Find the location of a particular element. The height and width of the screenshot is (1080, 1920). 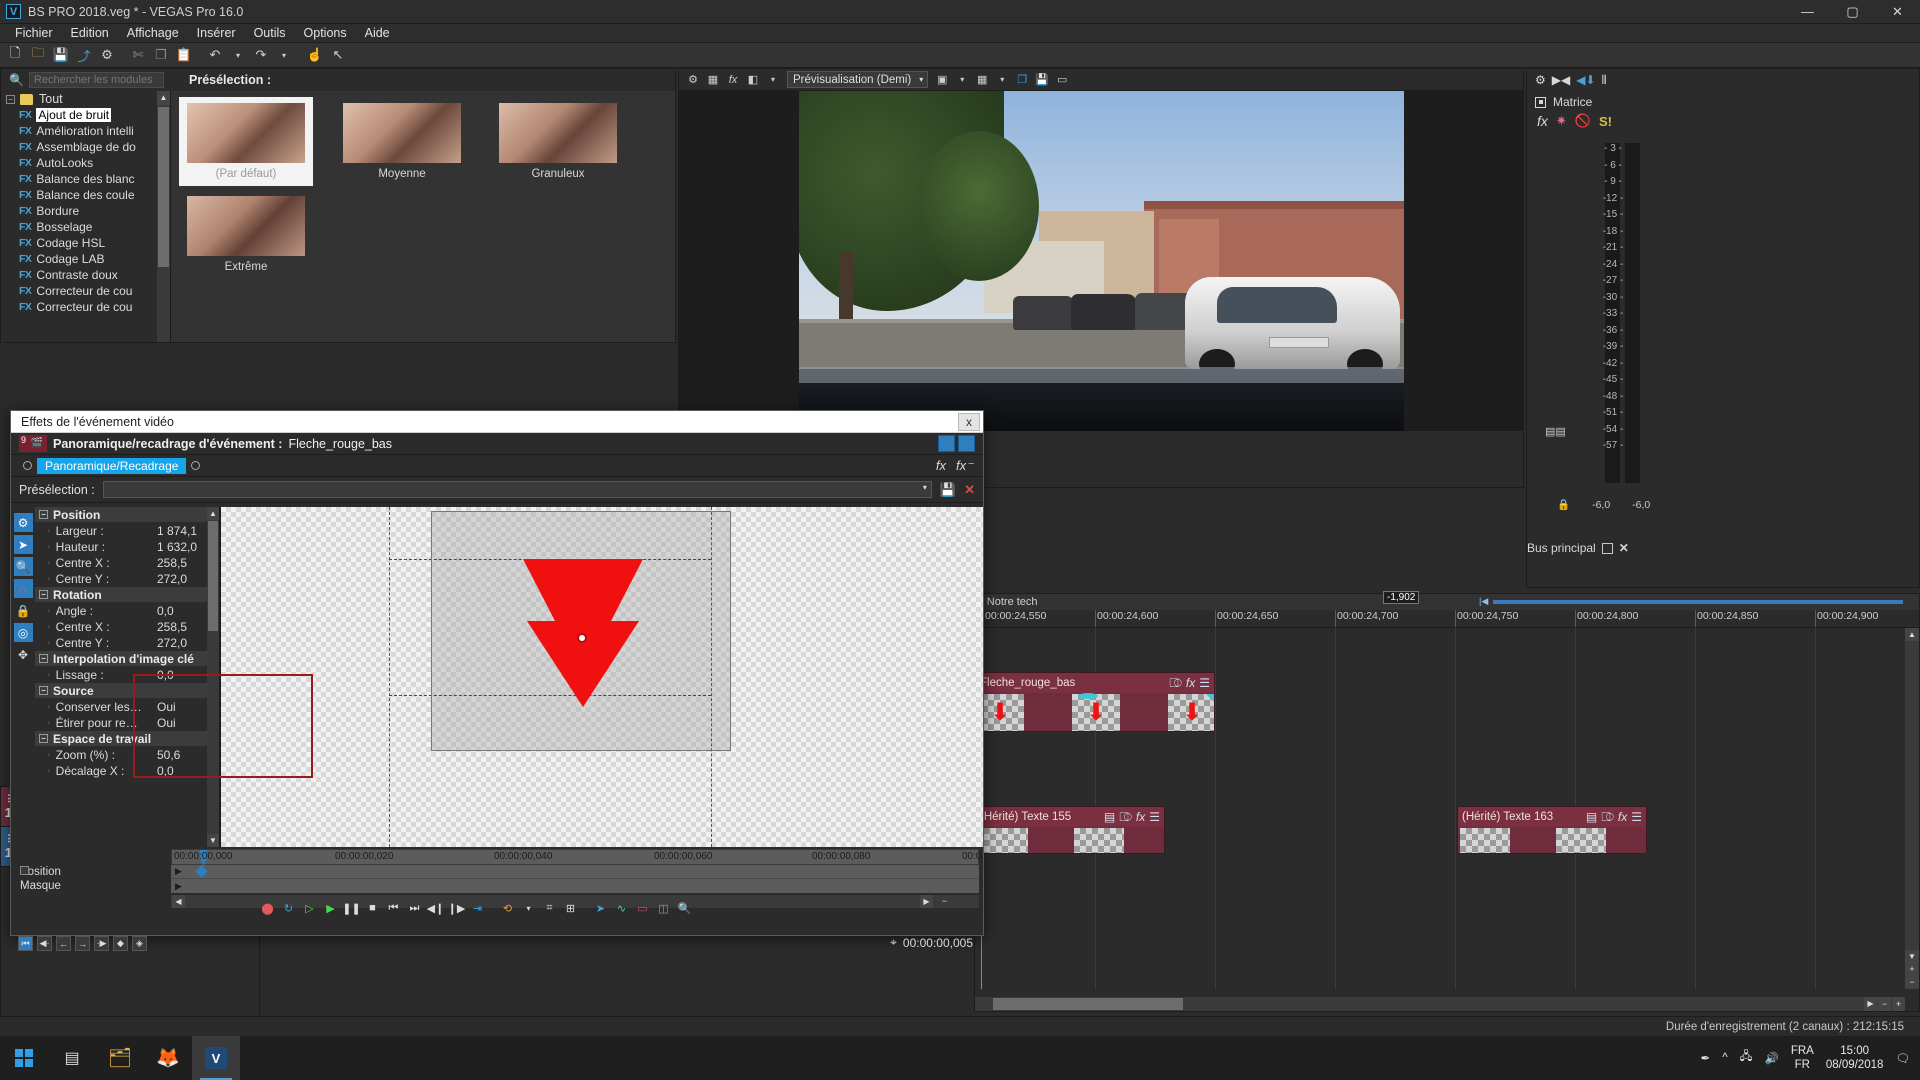

loop-playback-icon: ↻ is located at coordinates (288, 908).